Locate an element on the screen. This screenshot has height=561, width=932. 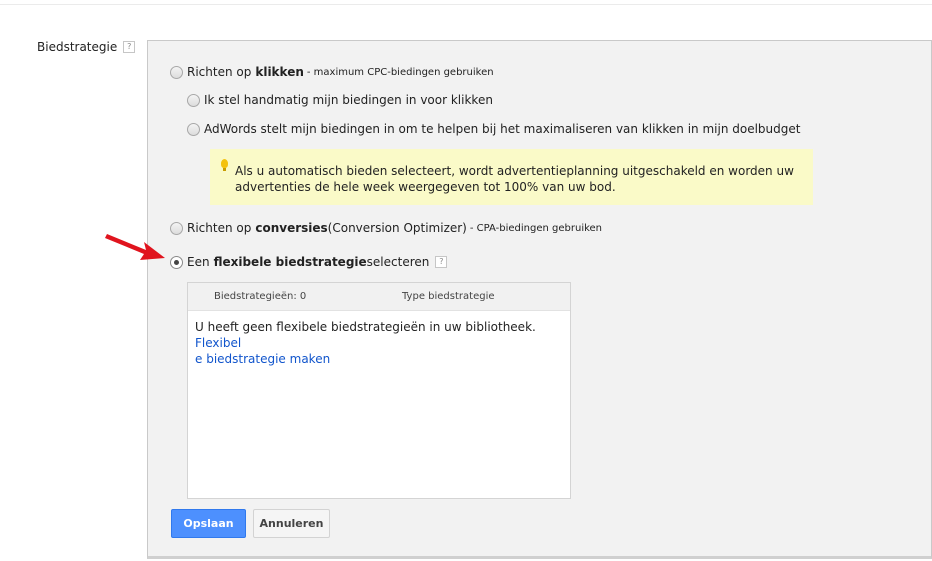
option-clicks-bold: klikken is located at coordinates (279, 72).